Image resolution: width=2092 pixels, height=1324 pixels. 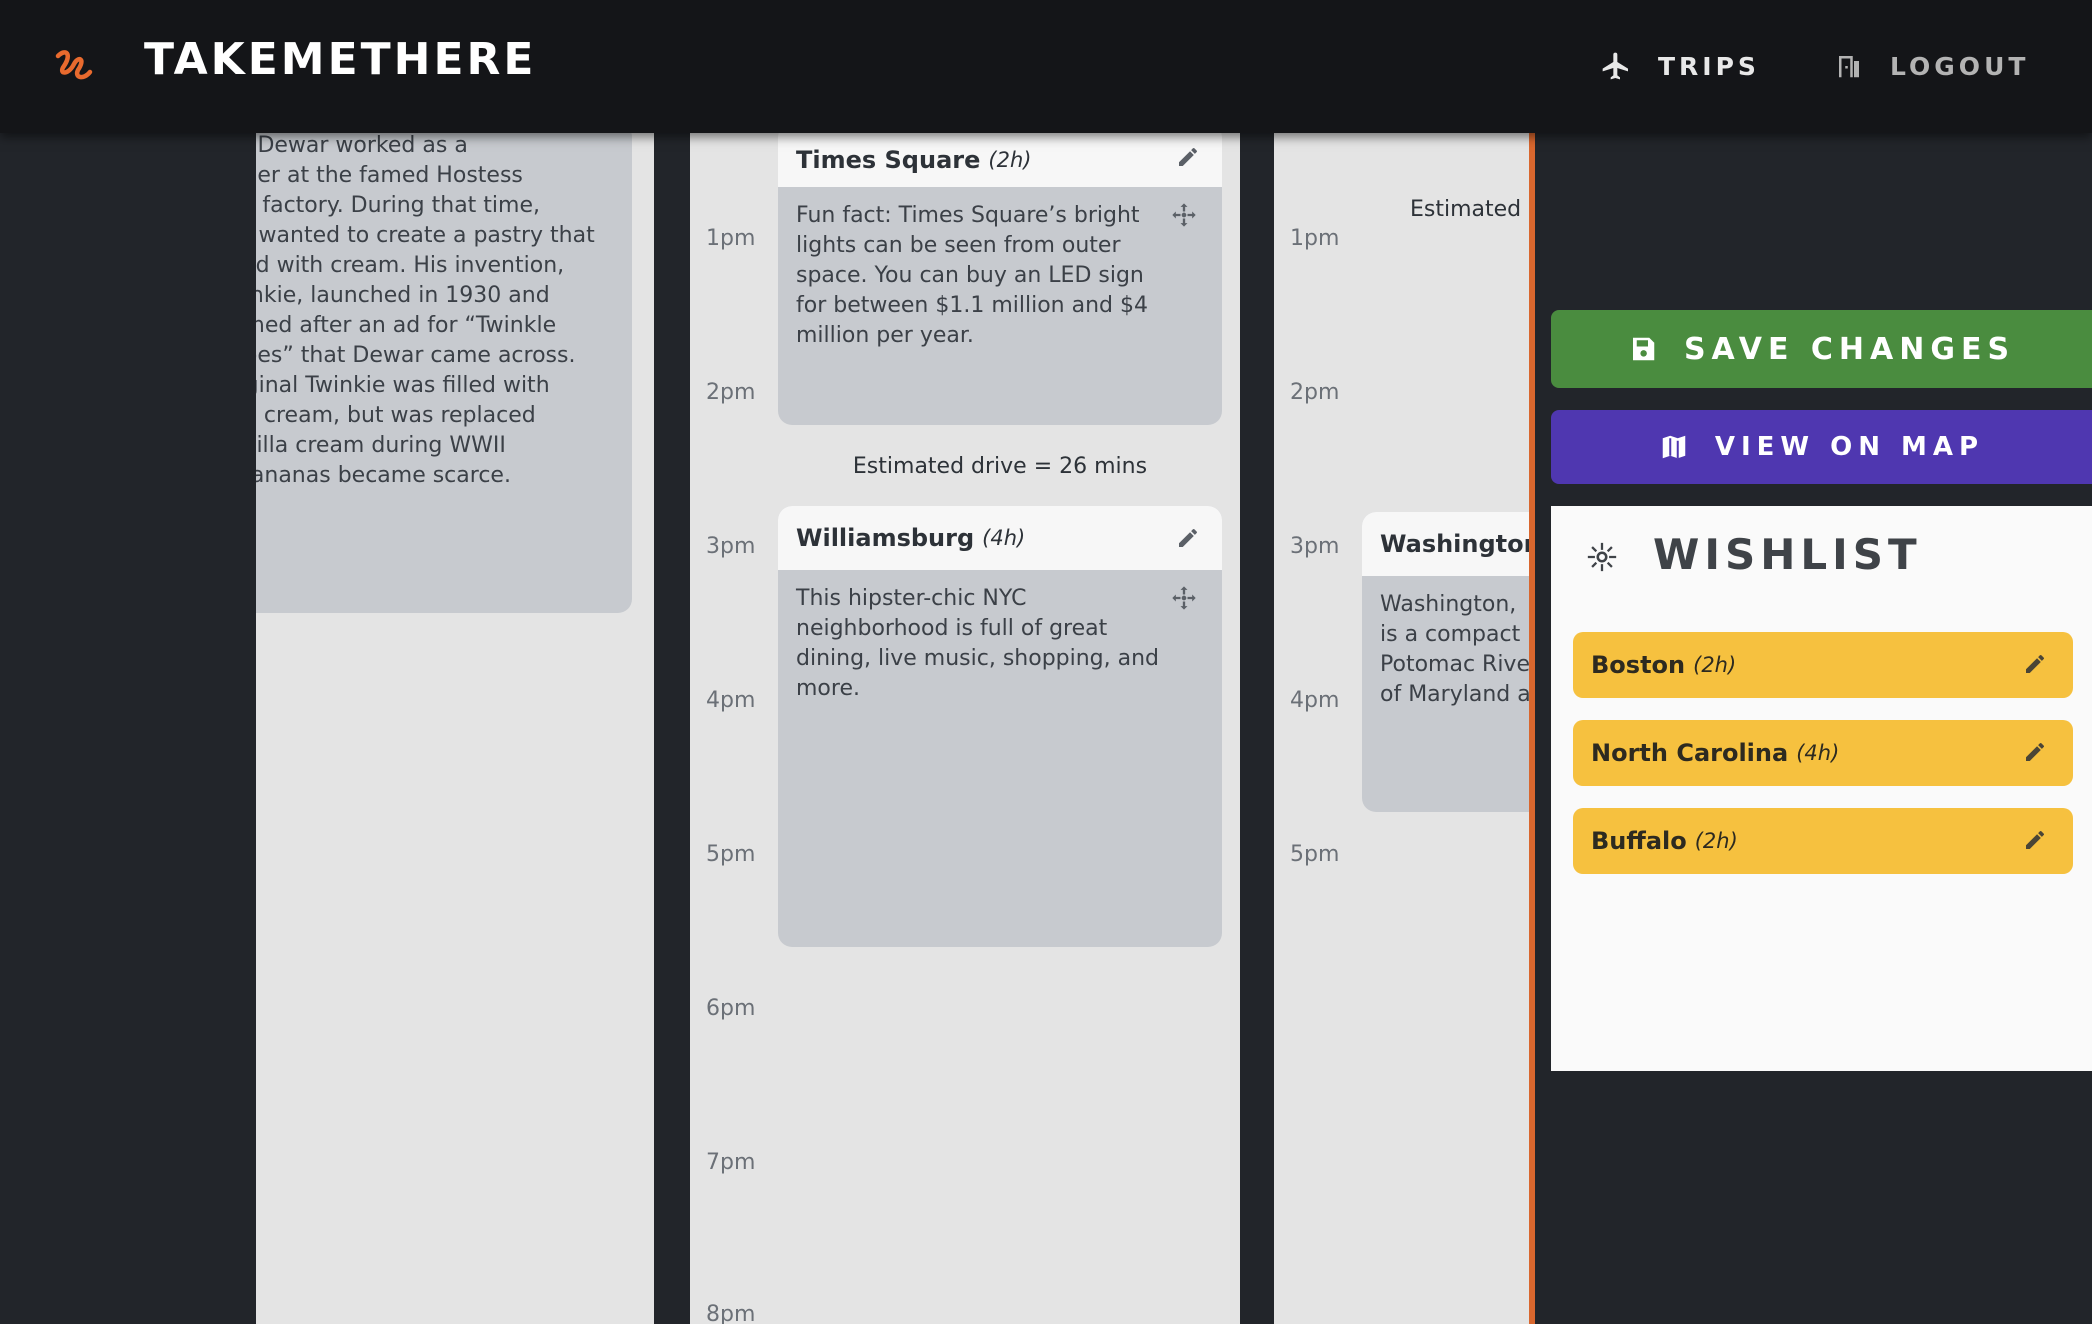 What do you see at coordinates (731, 1008) in the screenshot?
I see `time-label: 6pm` at bounding box center [731, 1008].